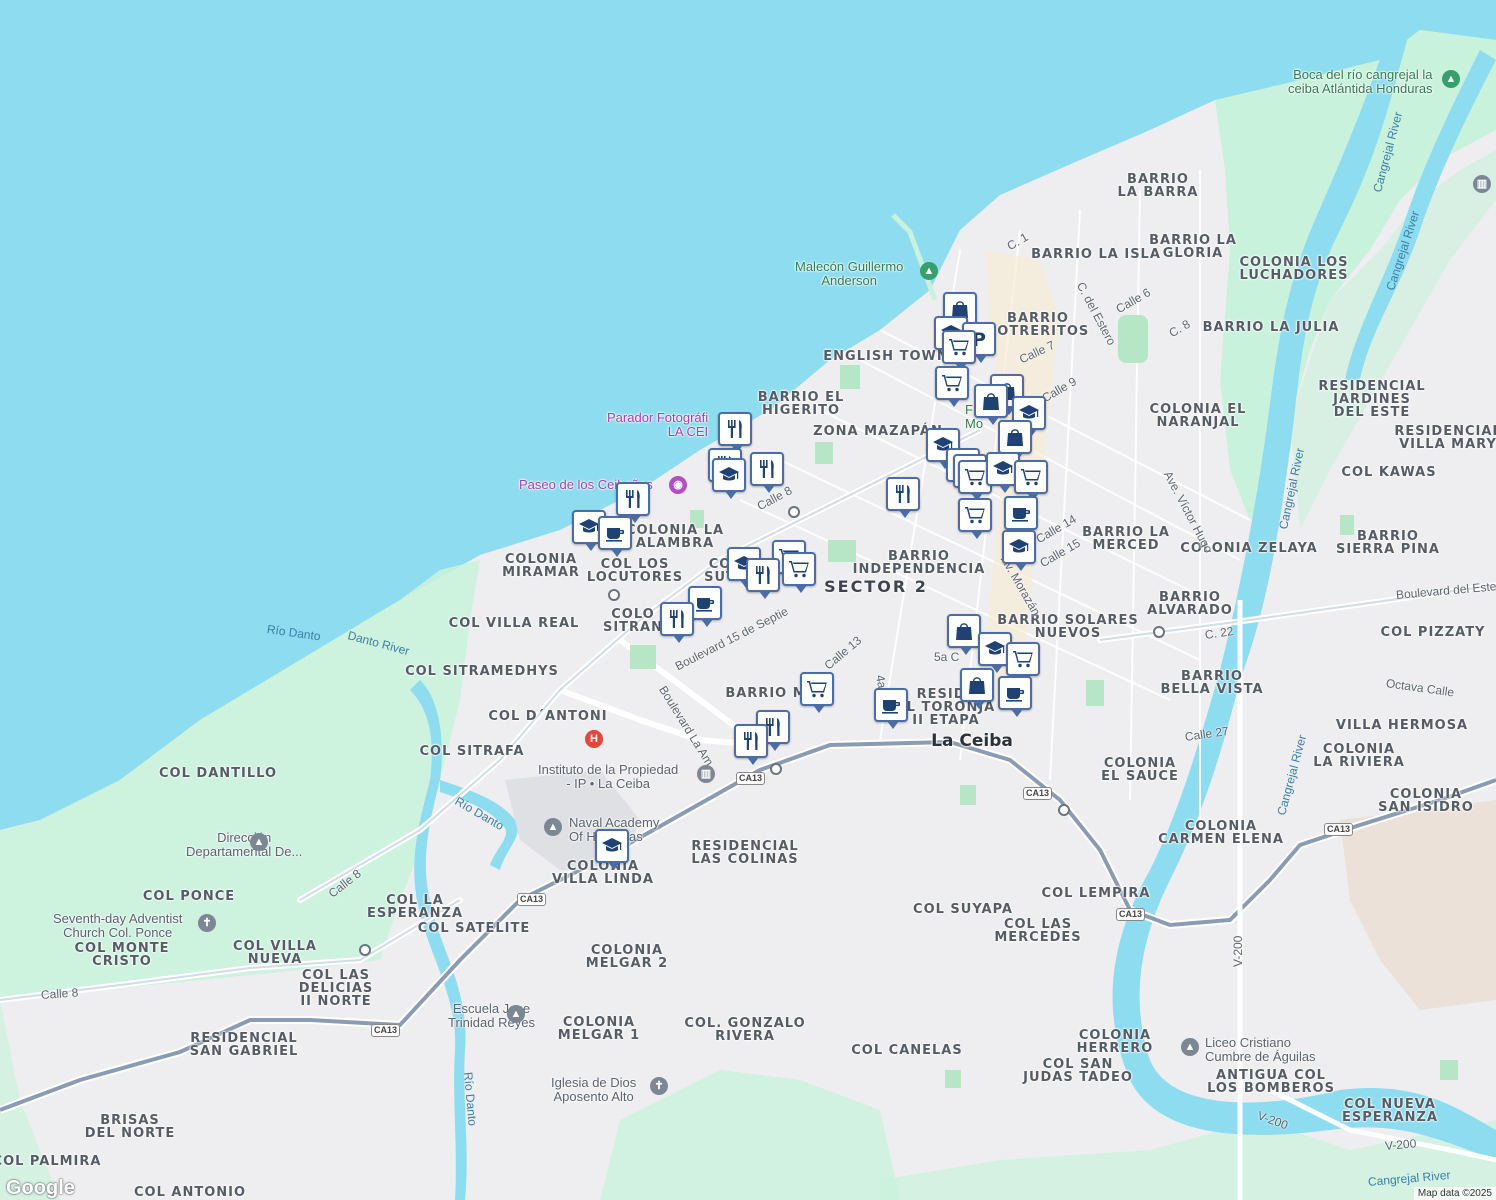 The width and height of the screenshot is (1496, 1200). I want to click on neighborhood-label: COLONIA MIRAMAR, so click(541, 566).